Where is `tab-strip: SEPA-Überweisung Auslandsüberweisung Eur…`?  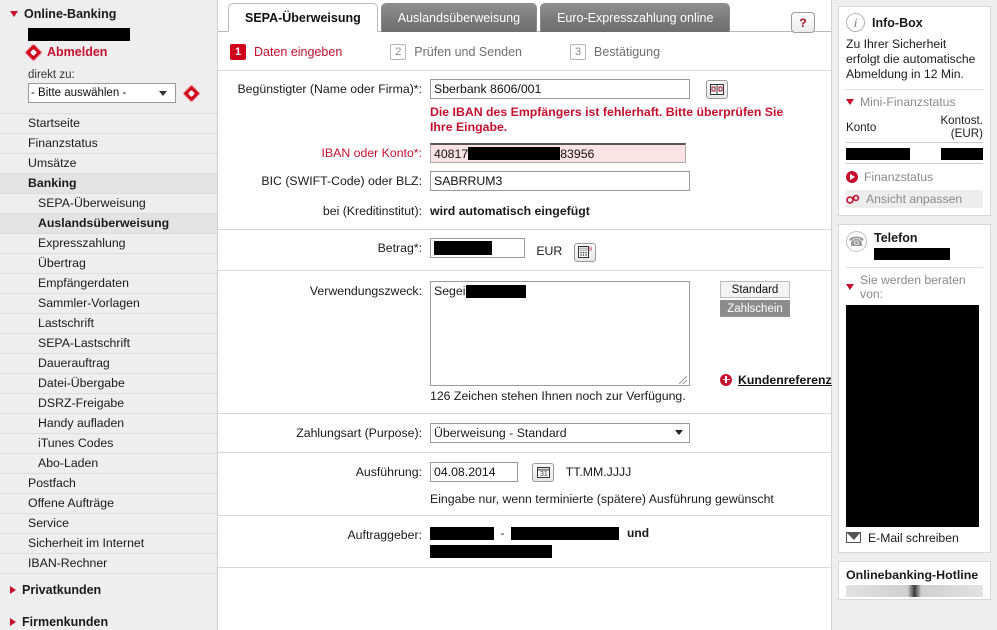 tab-strip: SEPA-Überweisung Auslandsüberweisung Eur… is located at coordinates (524, 16).